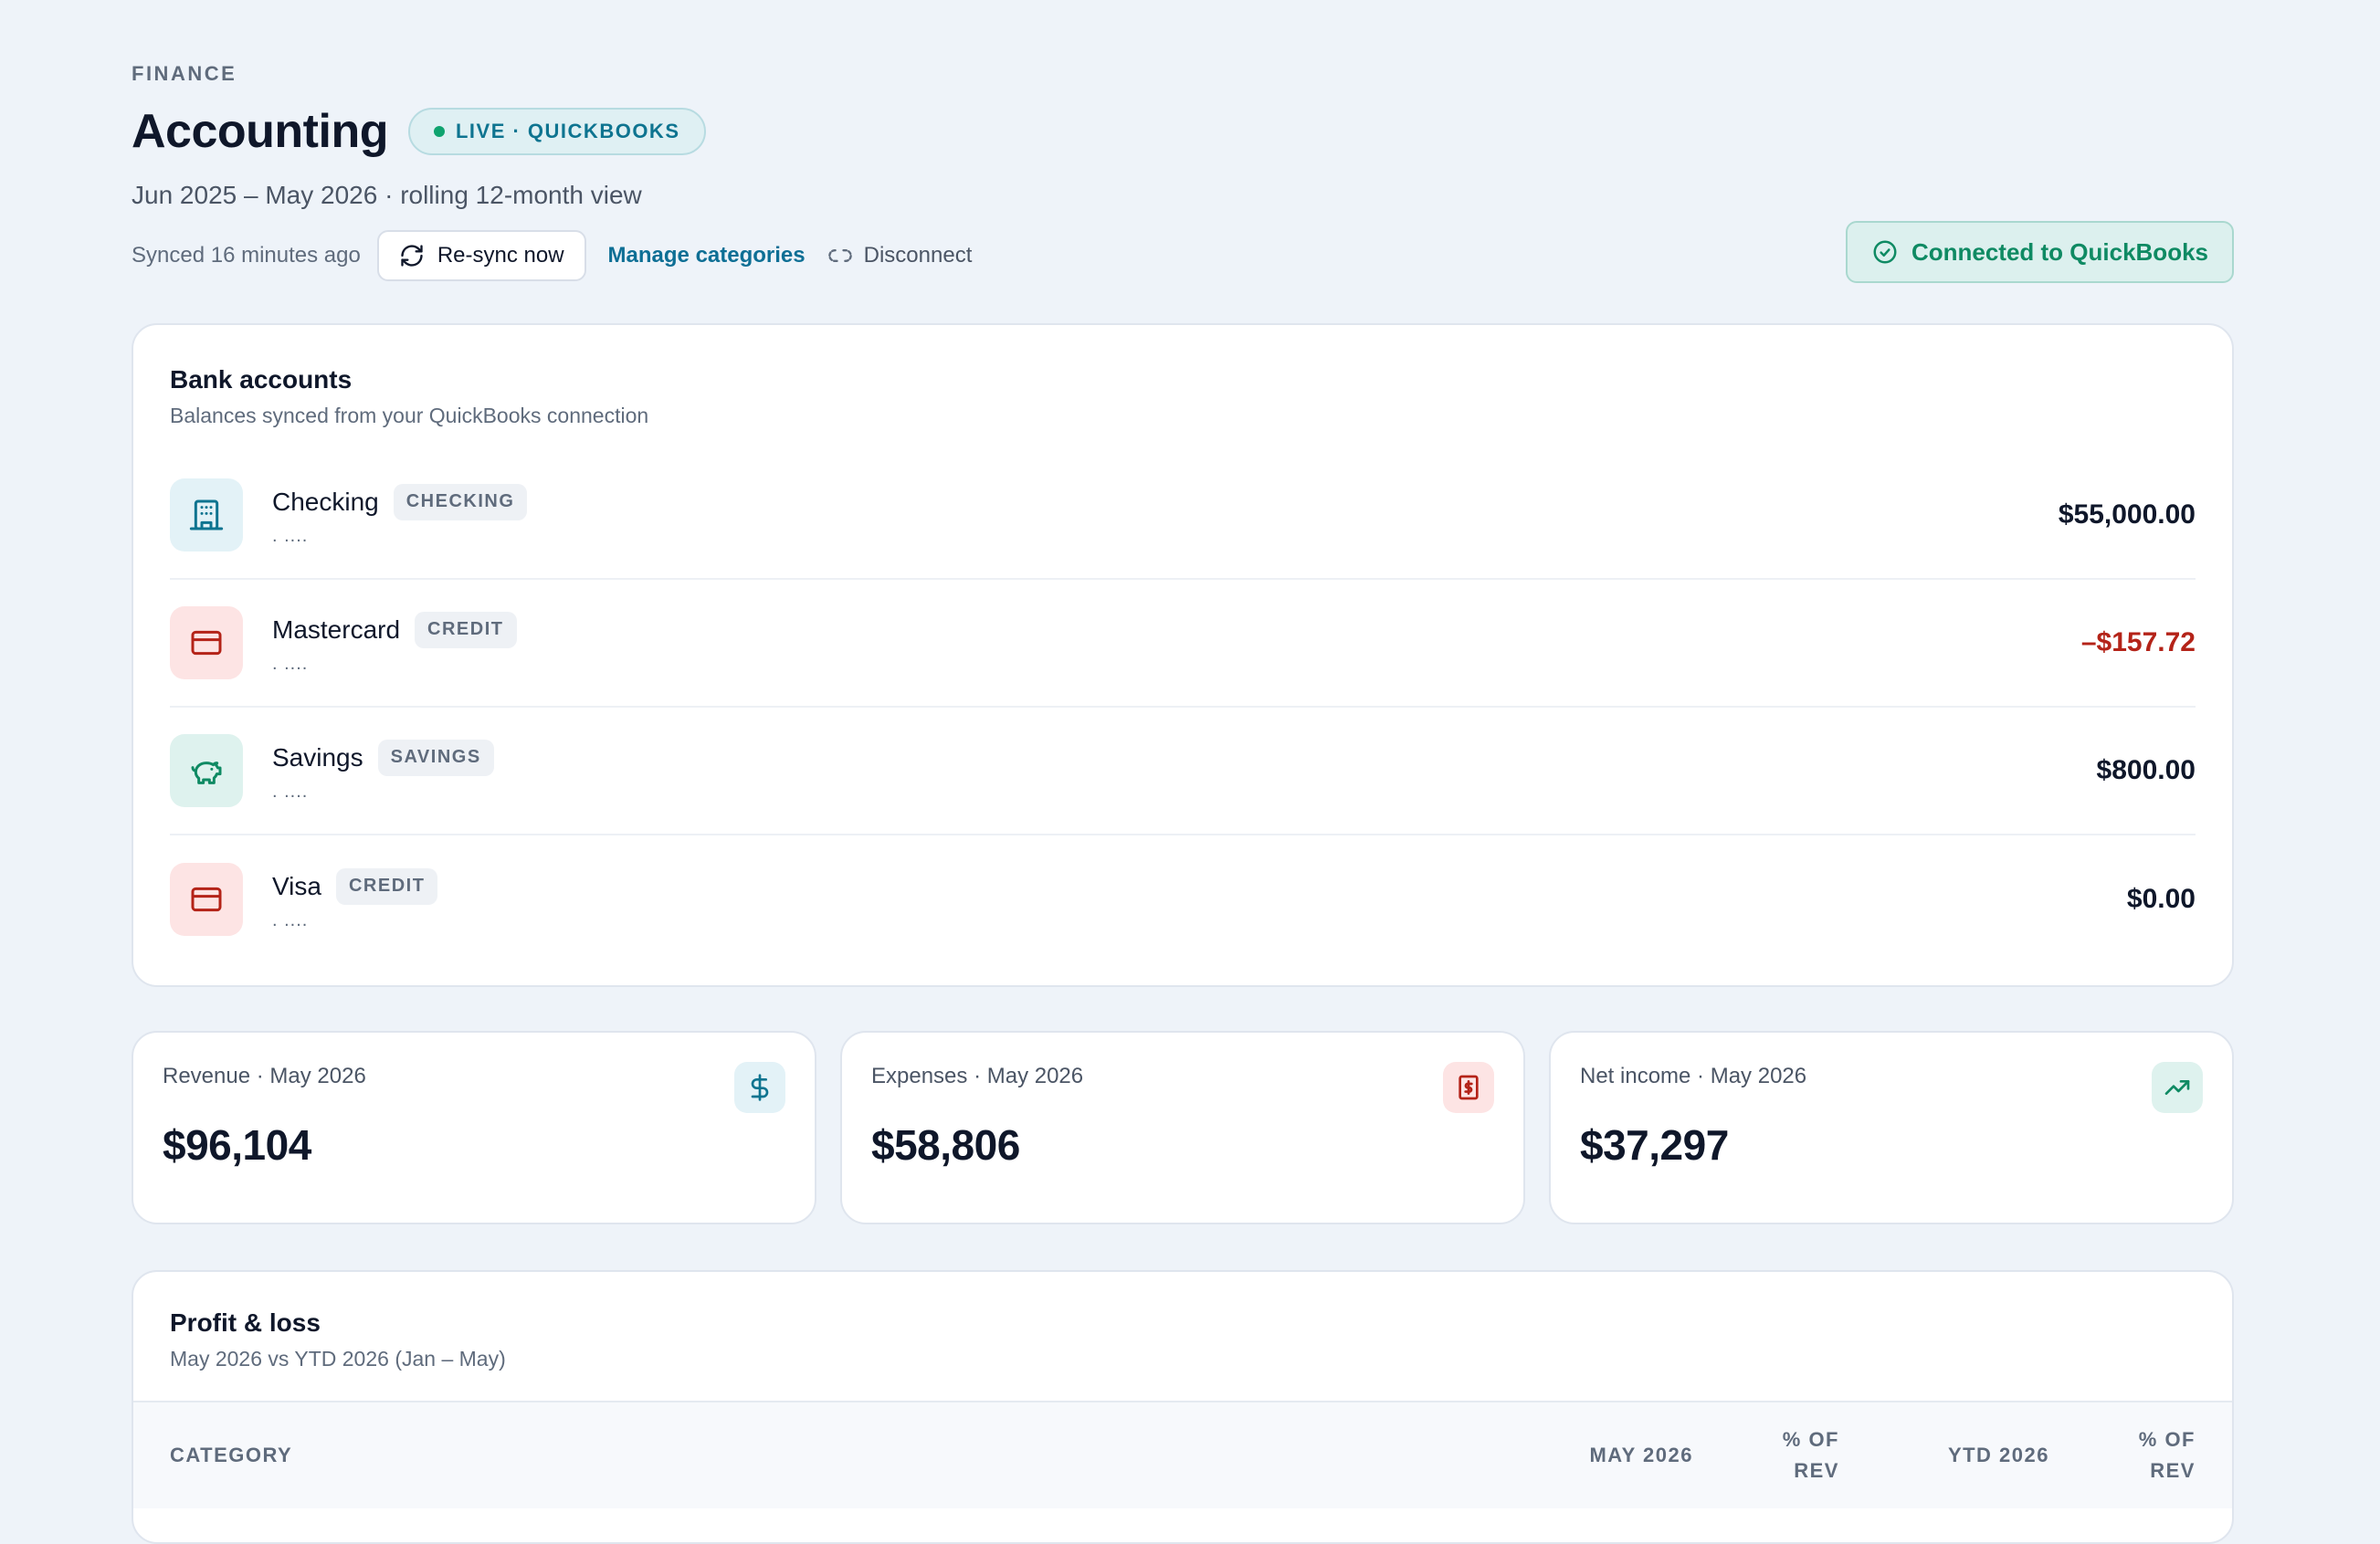 The width and height of the screenshot is (2380, 1544). What do you see at coordinates (2127, 514) in the screenshot?
I see `account-balance: $55,000.00` at bounding box center [2127, 514].